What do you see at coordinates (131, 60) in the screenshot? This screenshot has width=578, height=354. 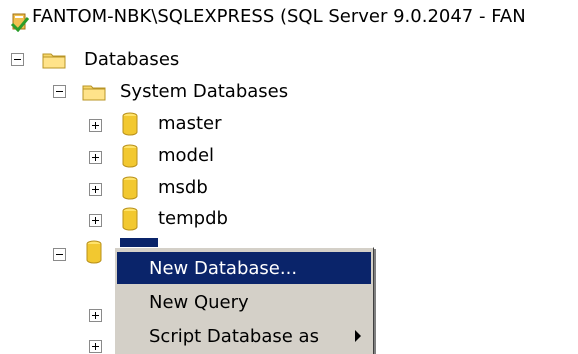 I see `databases-label: Databases` at bounding box center [131, 60].